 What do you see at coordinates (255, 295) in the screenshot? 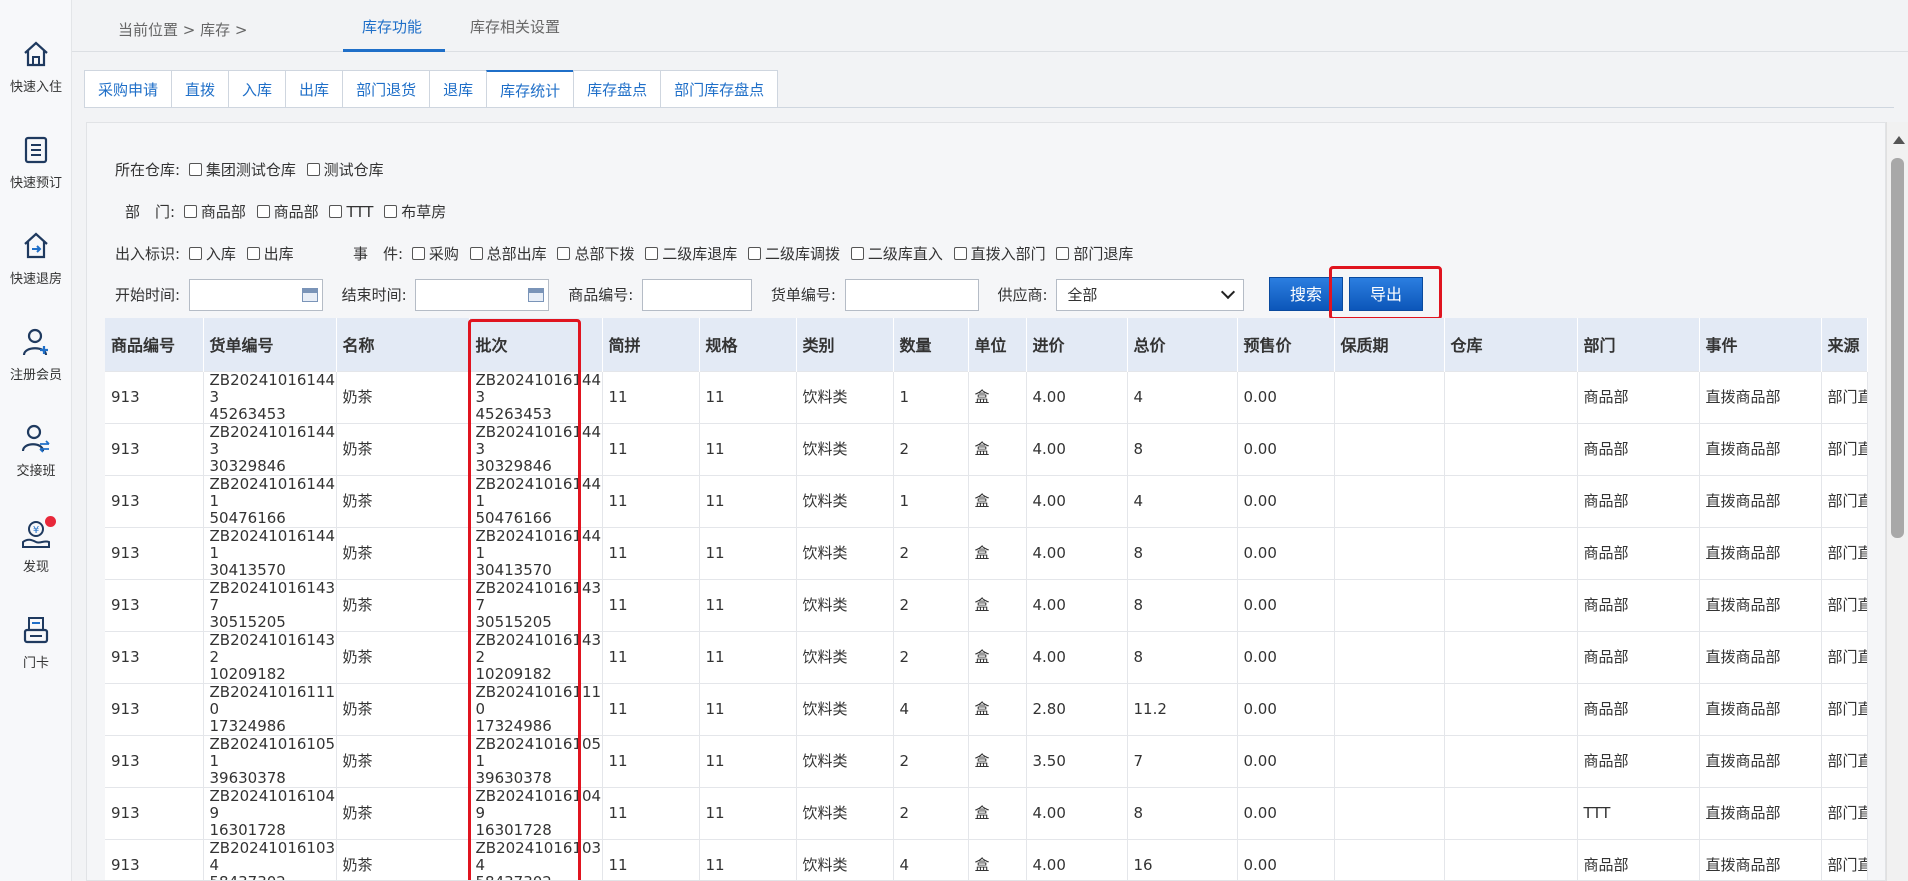
I see `start-time-input` at bounding box center [255, 295].